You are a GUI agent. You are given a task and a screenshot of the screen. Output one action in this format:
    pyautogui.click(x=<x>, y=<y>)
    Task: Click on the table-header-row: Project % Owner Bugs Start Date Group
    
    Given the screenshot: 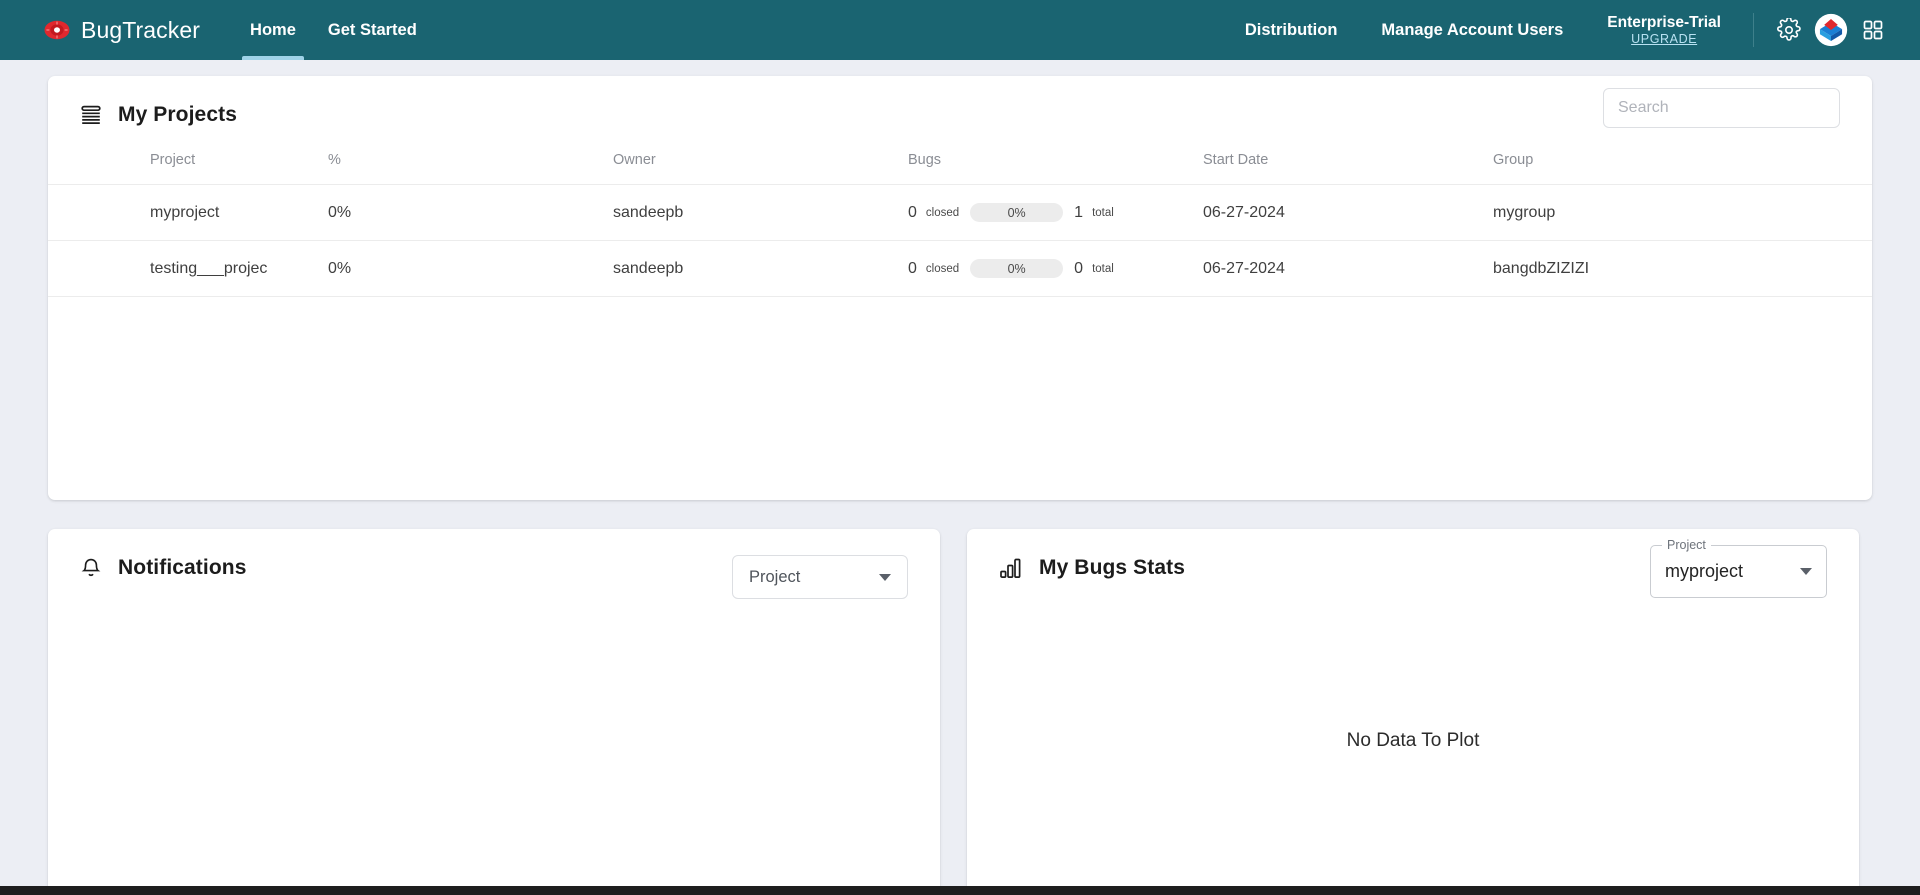 What is the action you would take?
    pyautogui.click(x=960, y=168)
    